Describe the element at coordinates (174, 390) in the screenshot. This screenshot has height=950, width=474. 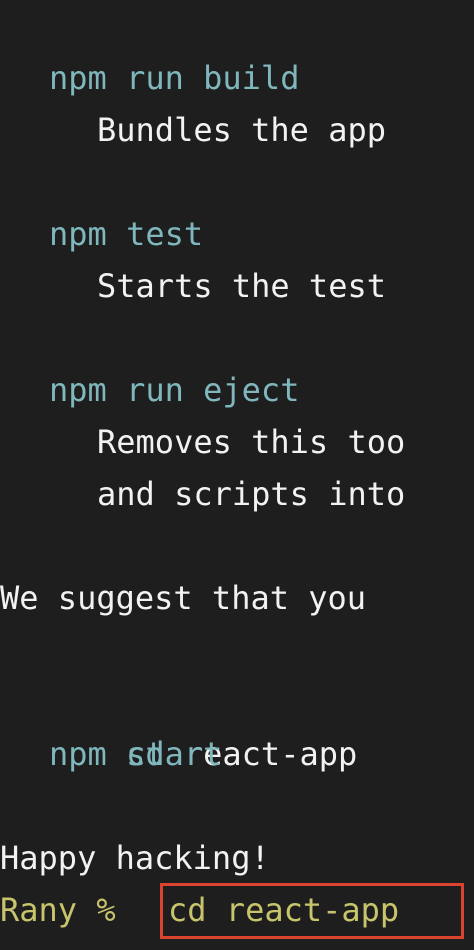
I see `help-command-eject: npm run eject` at that location.